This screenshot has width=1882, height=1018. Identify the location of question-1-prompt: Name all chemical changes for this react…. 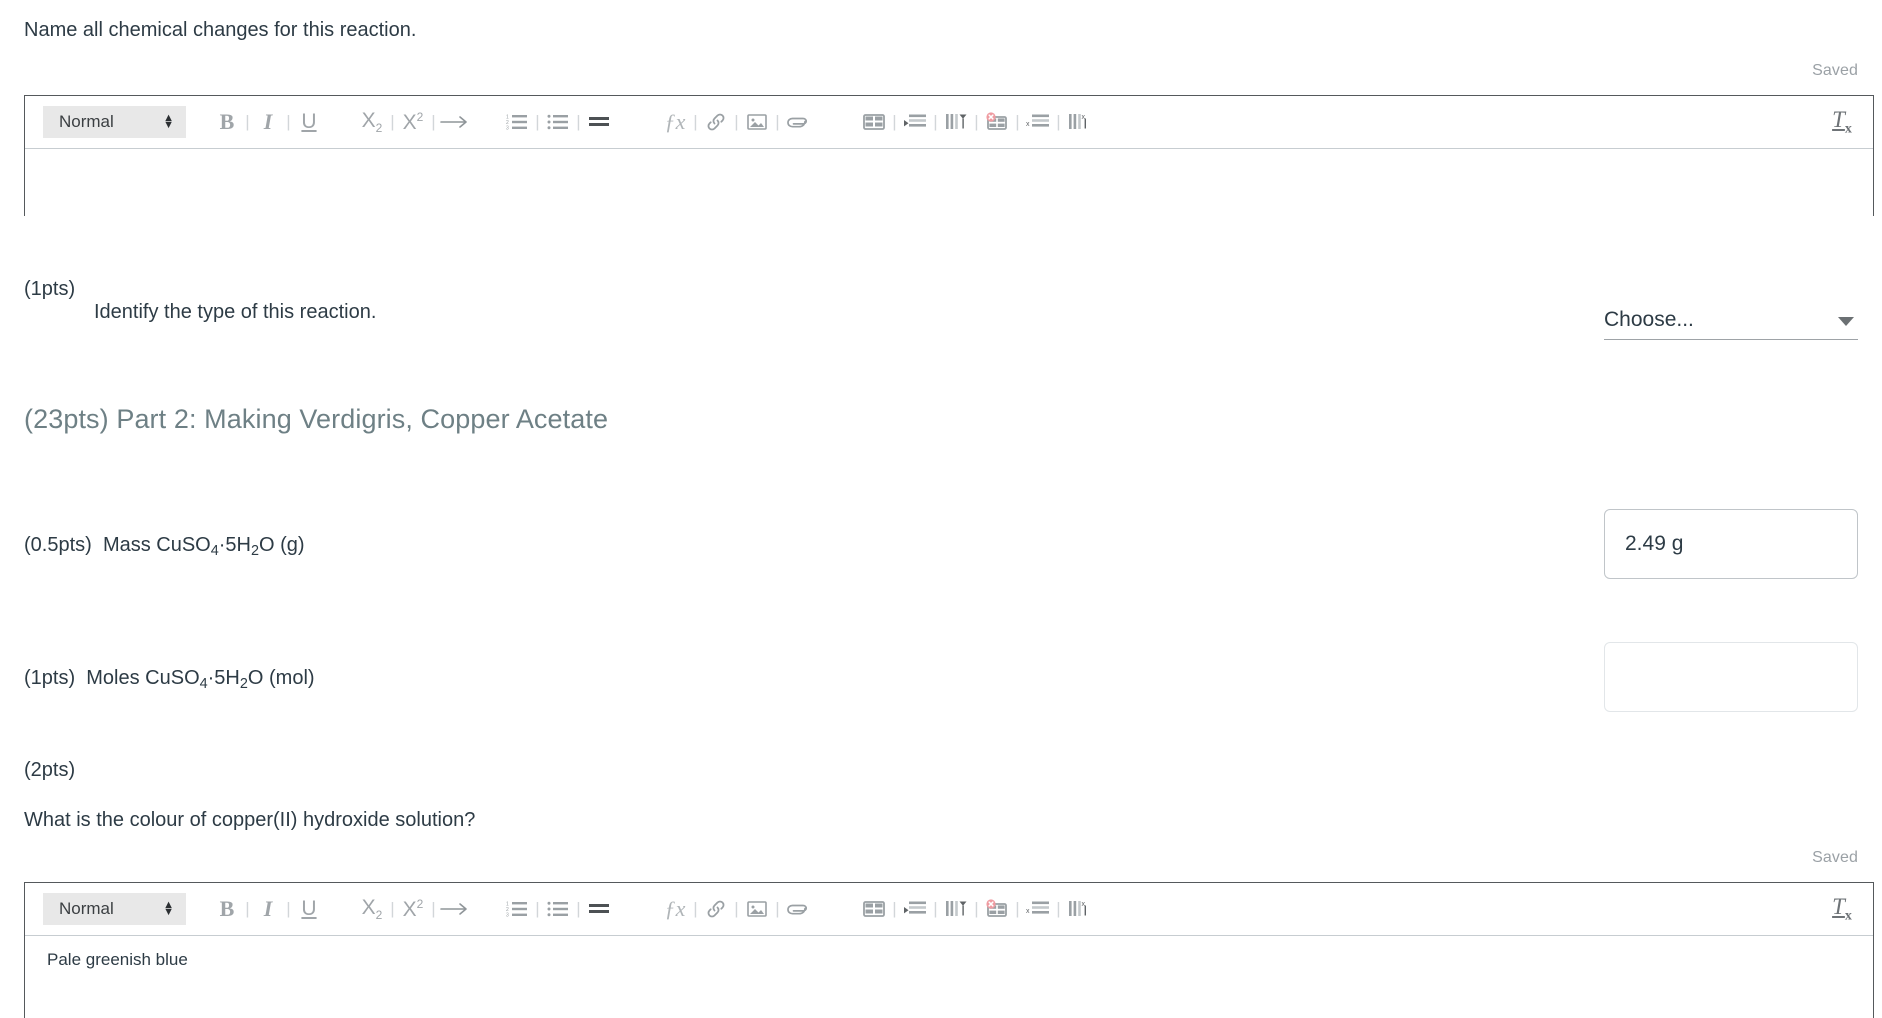
(220, 30).